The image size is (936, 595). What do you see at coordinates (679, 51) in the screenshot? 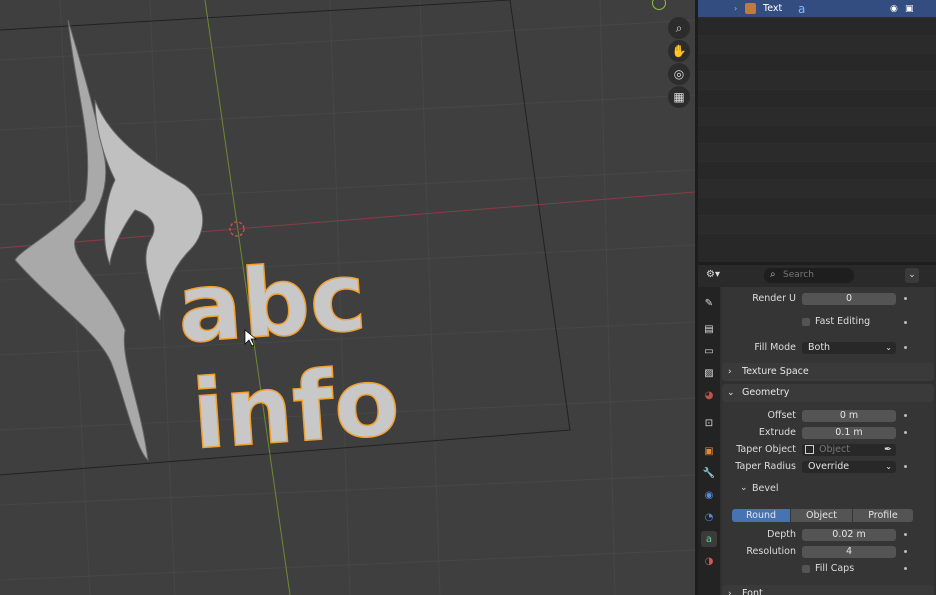
I see `hand-pan-icon: ✋` at bounding box center [679, 51].